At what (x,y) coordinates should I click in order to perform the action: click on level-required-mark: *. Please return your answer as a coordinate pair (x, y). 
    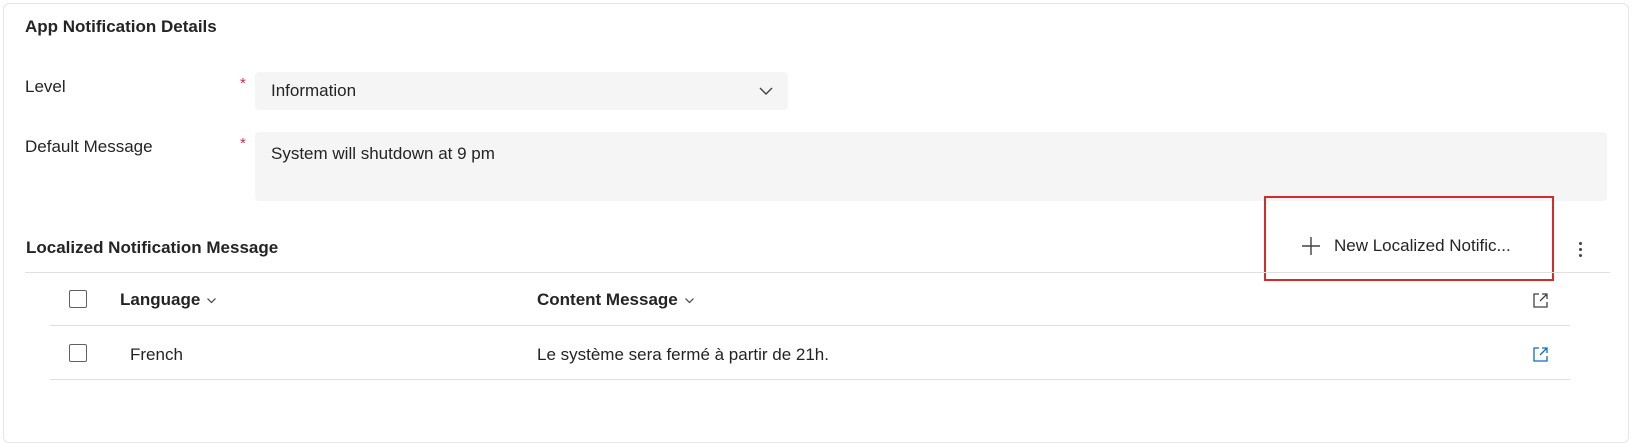
    Looking at the image, I should click on (243, 83).